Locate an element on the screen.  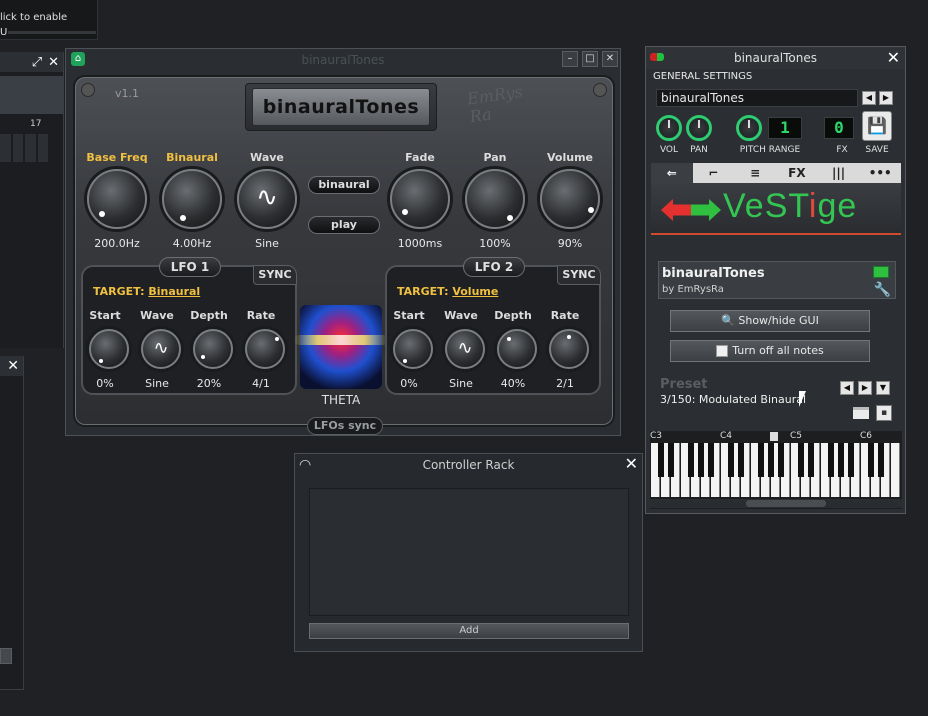
controller-rack-title: Controller Rack is located at coordinates (468, 465).